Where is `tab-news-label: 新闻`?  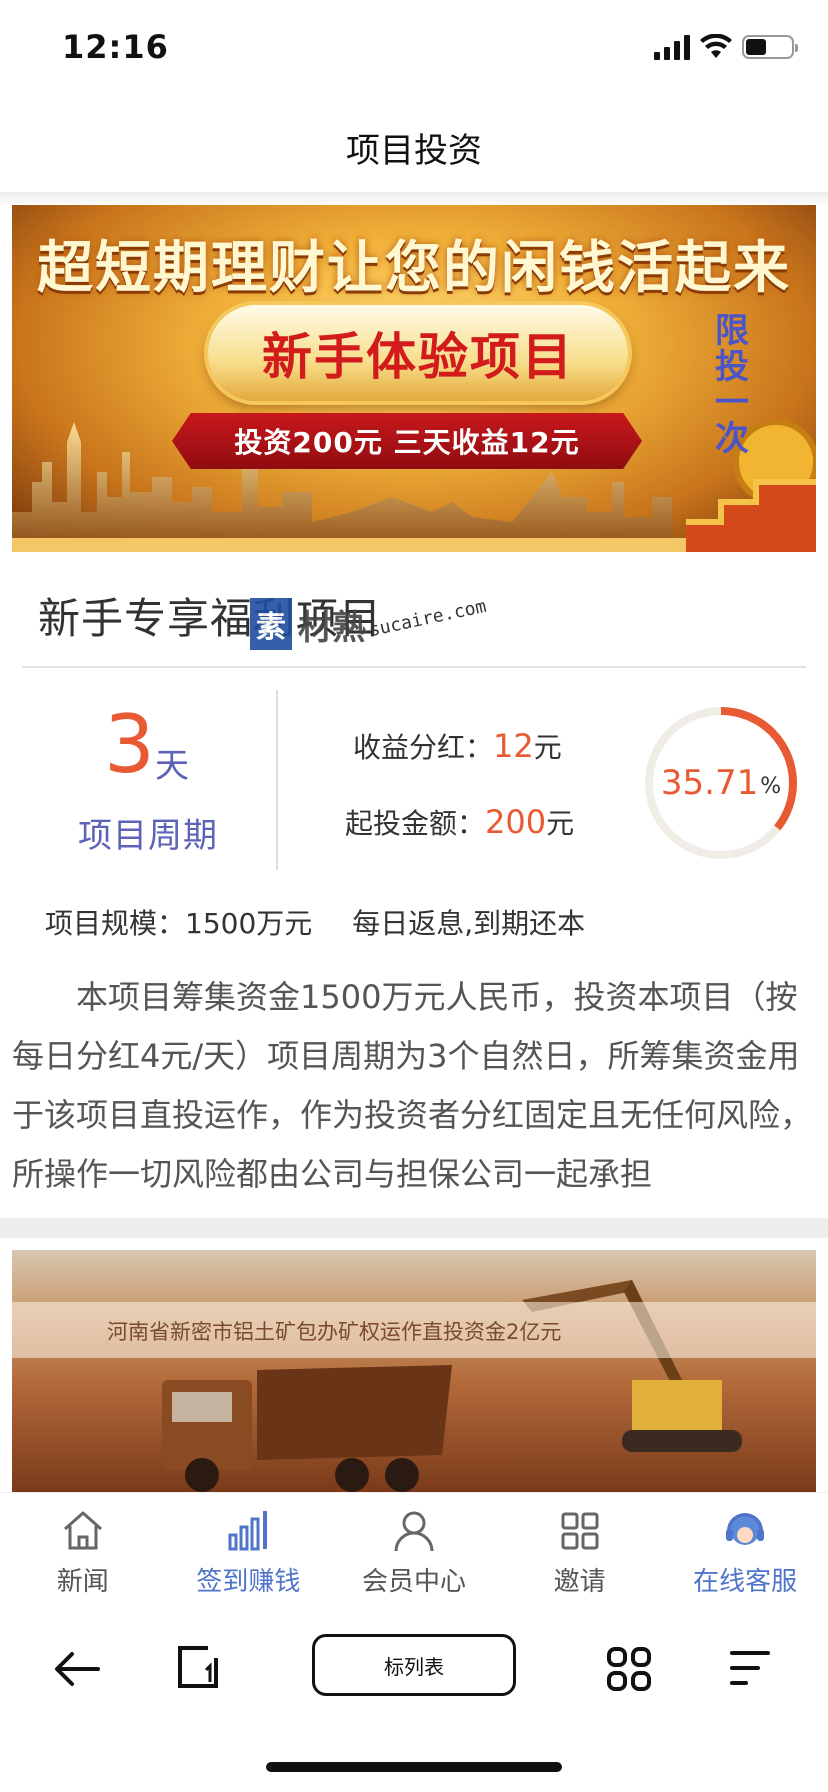 tab-news-label: 新闻 is located at coordinates (82, 1582).